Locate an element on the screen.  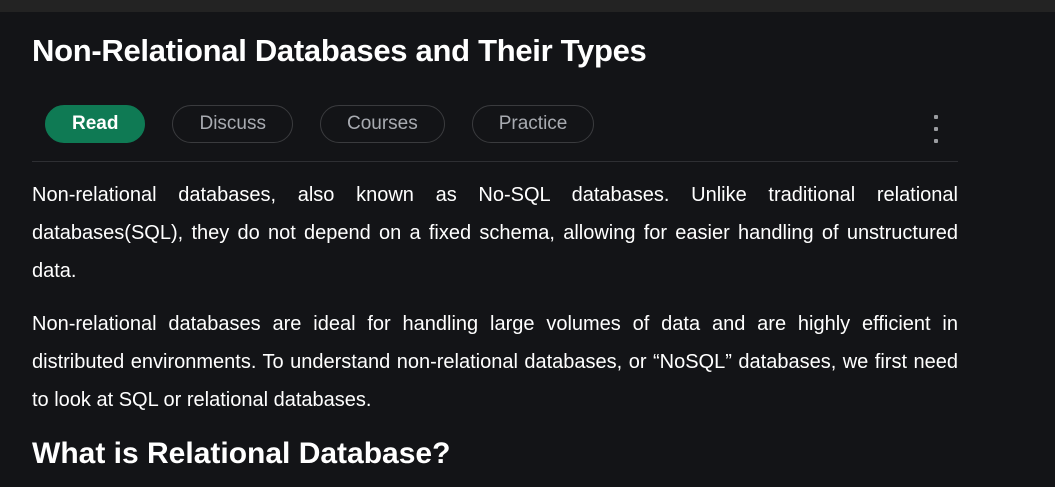
section-heading: What is Relational Database? is located at coordinates (241, 453).